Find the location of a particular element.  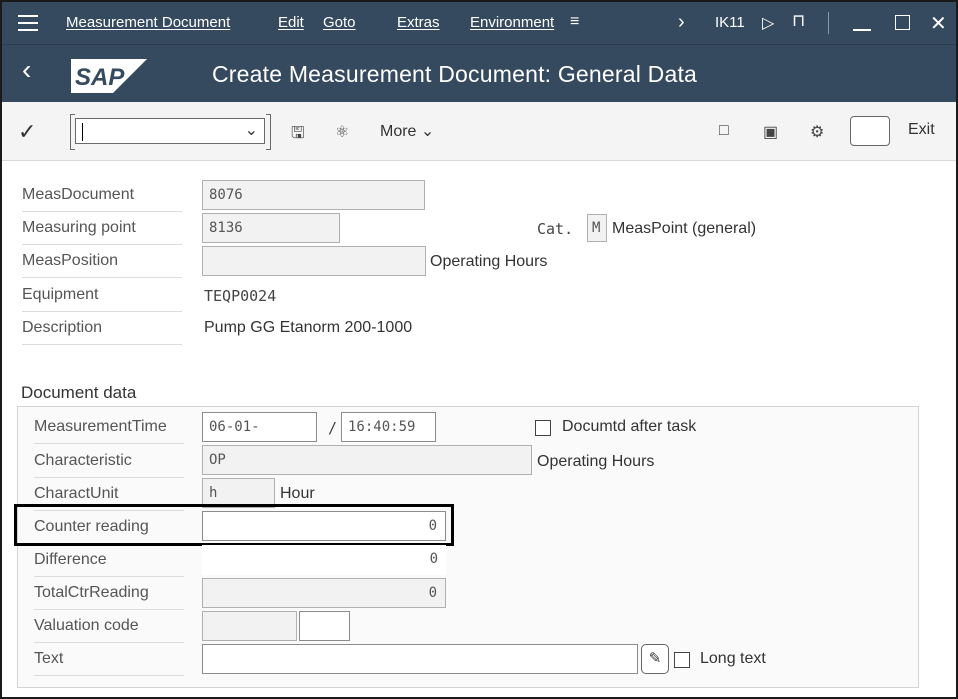

command-field: ⌄ is located at coordinates (170, 131).